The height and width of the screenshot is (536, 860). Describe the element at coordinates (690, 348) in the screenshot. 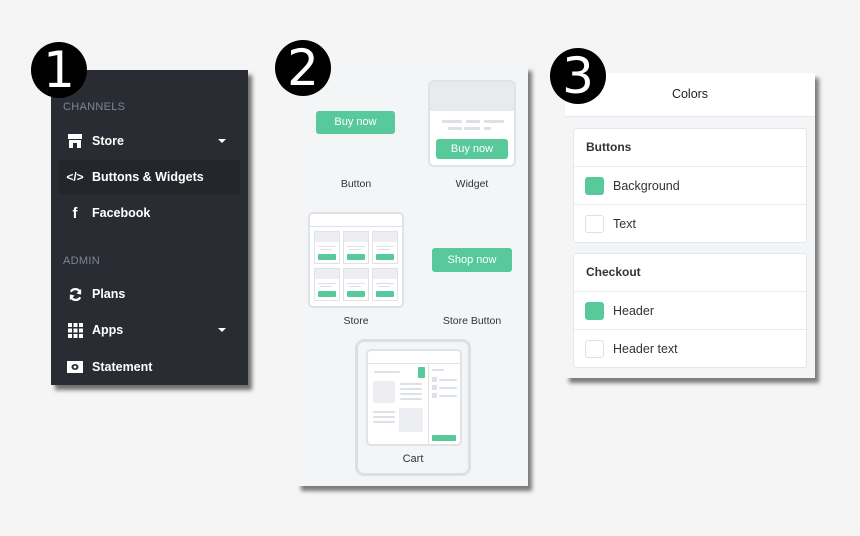

I see `color-row-header-text: Header text` at that location.